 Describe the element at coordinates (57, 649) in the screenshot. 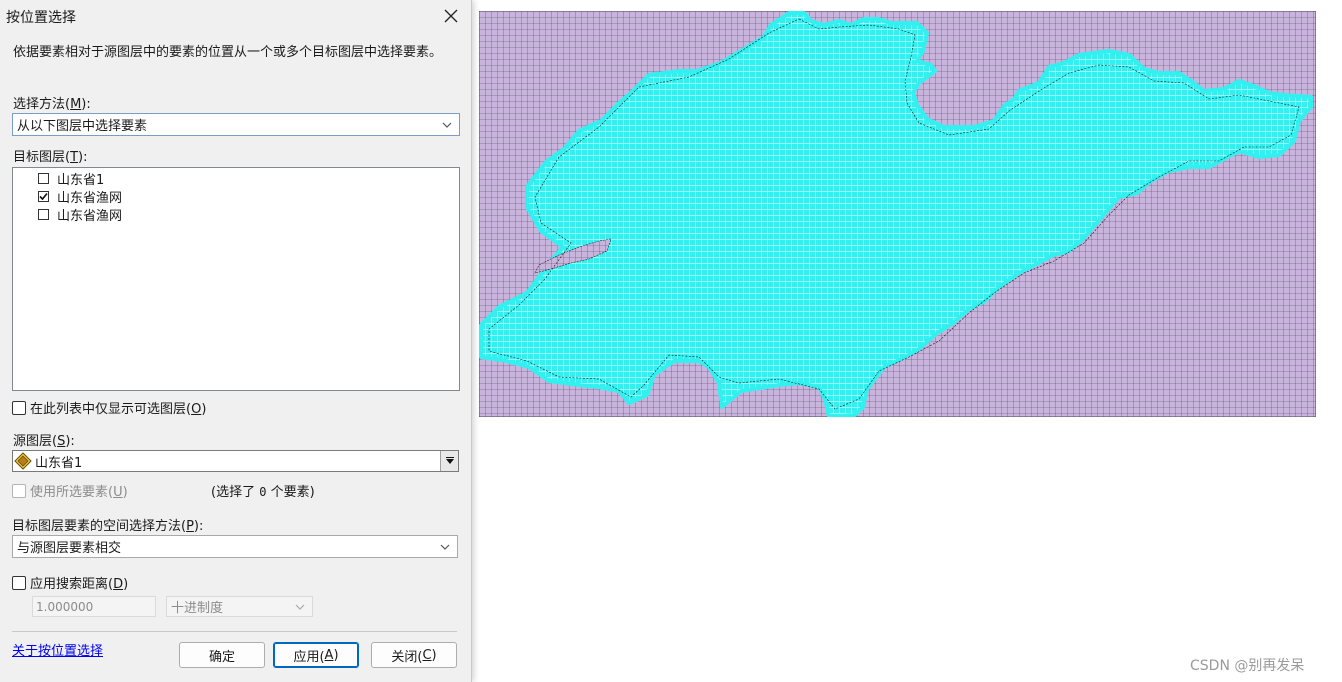

I see `help-link: 关于按位置选择` at that location.